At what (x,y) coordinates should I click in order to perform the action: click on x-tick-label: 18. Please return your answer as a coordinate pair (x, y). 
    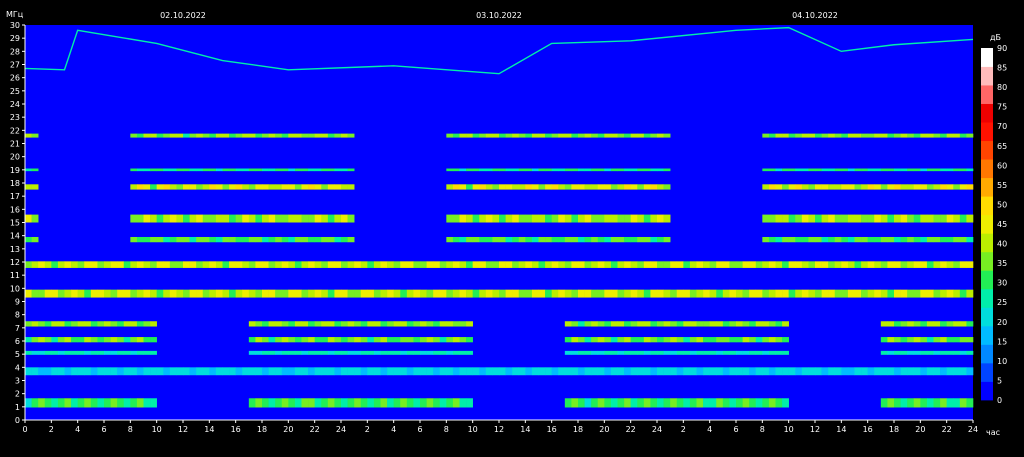
    Looking at the image, I should click on (262, 429).